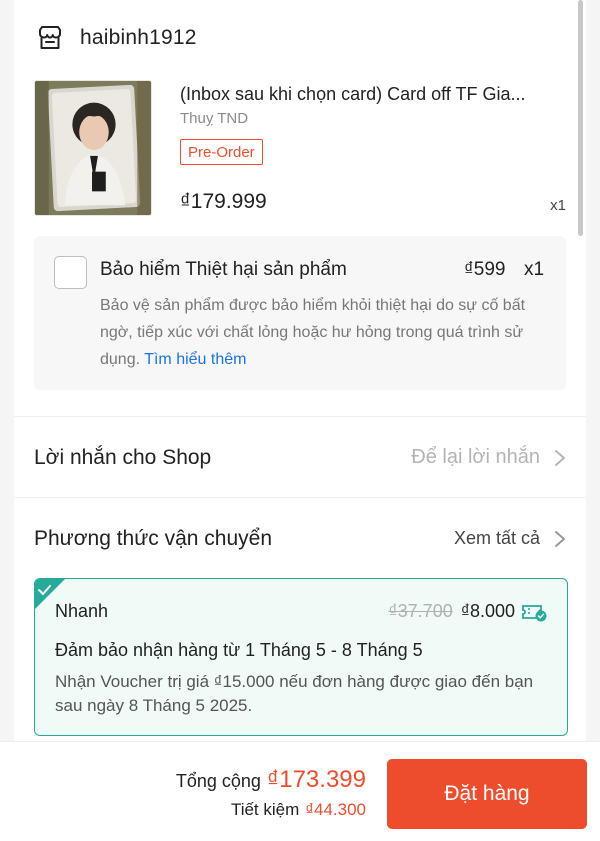 The width and height of the screenshot is (600, 841). I want to click on shop-message-placeholder: Để lại lời nhắn, so click(475, 457).